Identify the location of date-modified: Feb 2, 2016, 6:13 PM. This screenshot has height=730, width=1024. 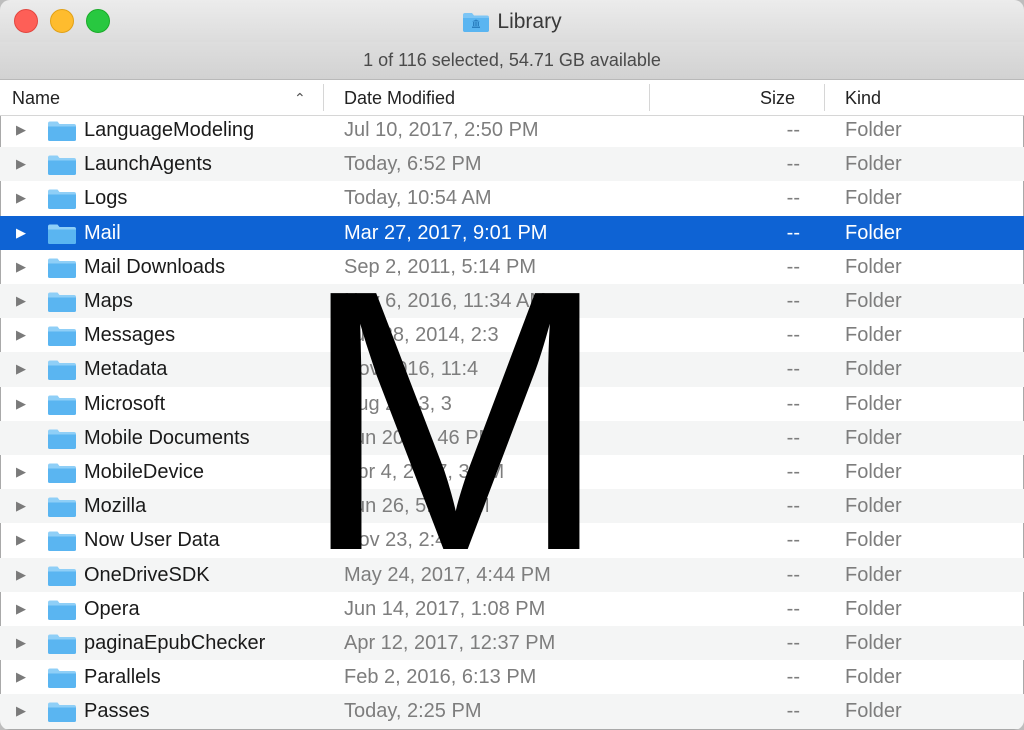
(440, 677).